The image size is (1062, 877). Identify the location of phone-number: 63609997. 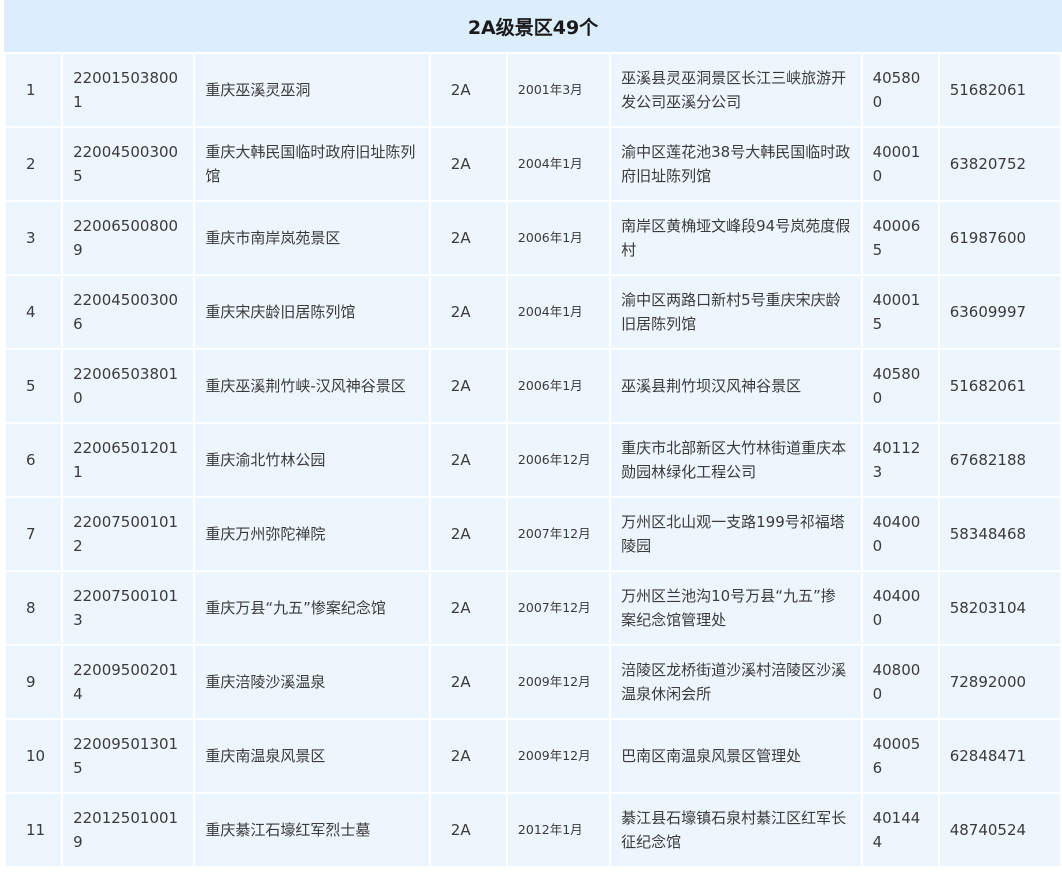
(999, 312).